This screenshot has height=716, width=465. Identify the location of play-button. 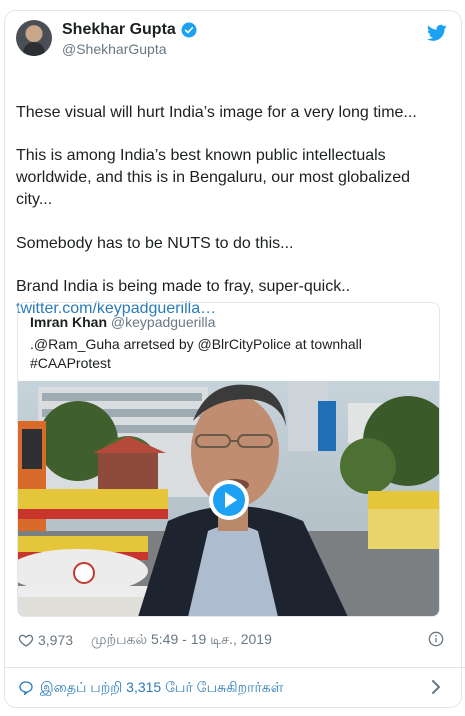
(229, 500).